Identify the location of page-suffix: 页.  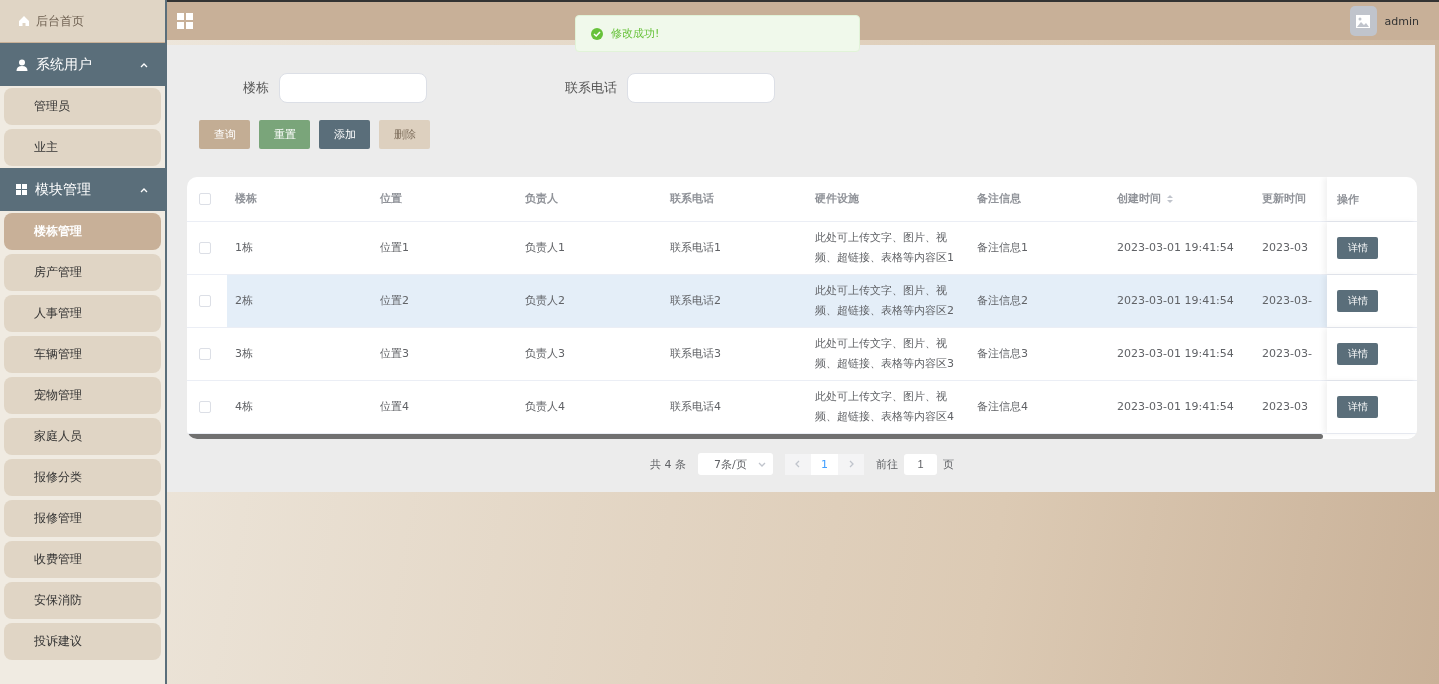
(948, 464).